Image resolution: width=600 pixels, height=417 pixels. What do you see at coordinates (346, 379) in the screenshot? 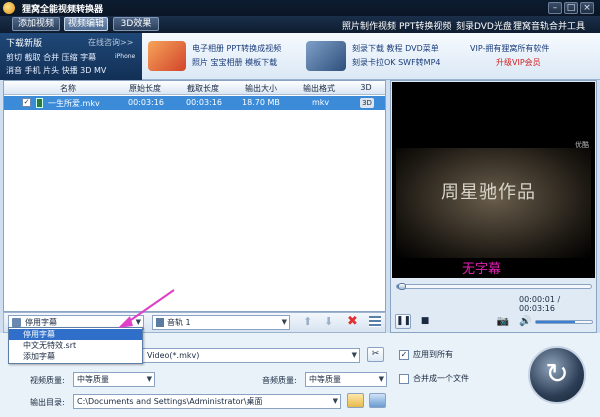
I see `audio-quality-select: 中等质量 ▼` at bounding box center [346, 379].